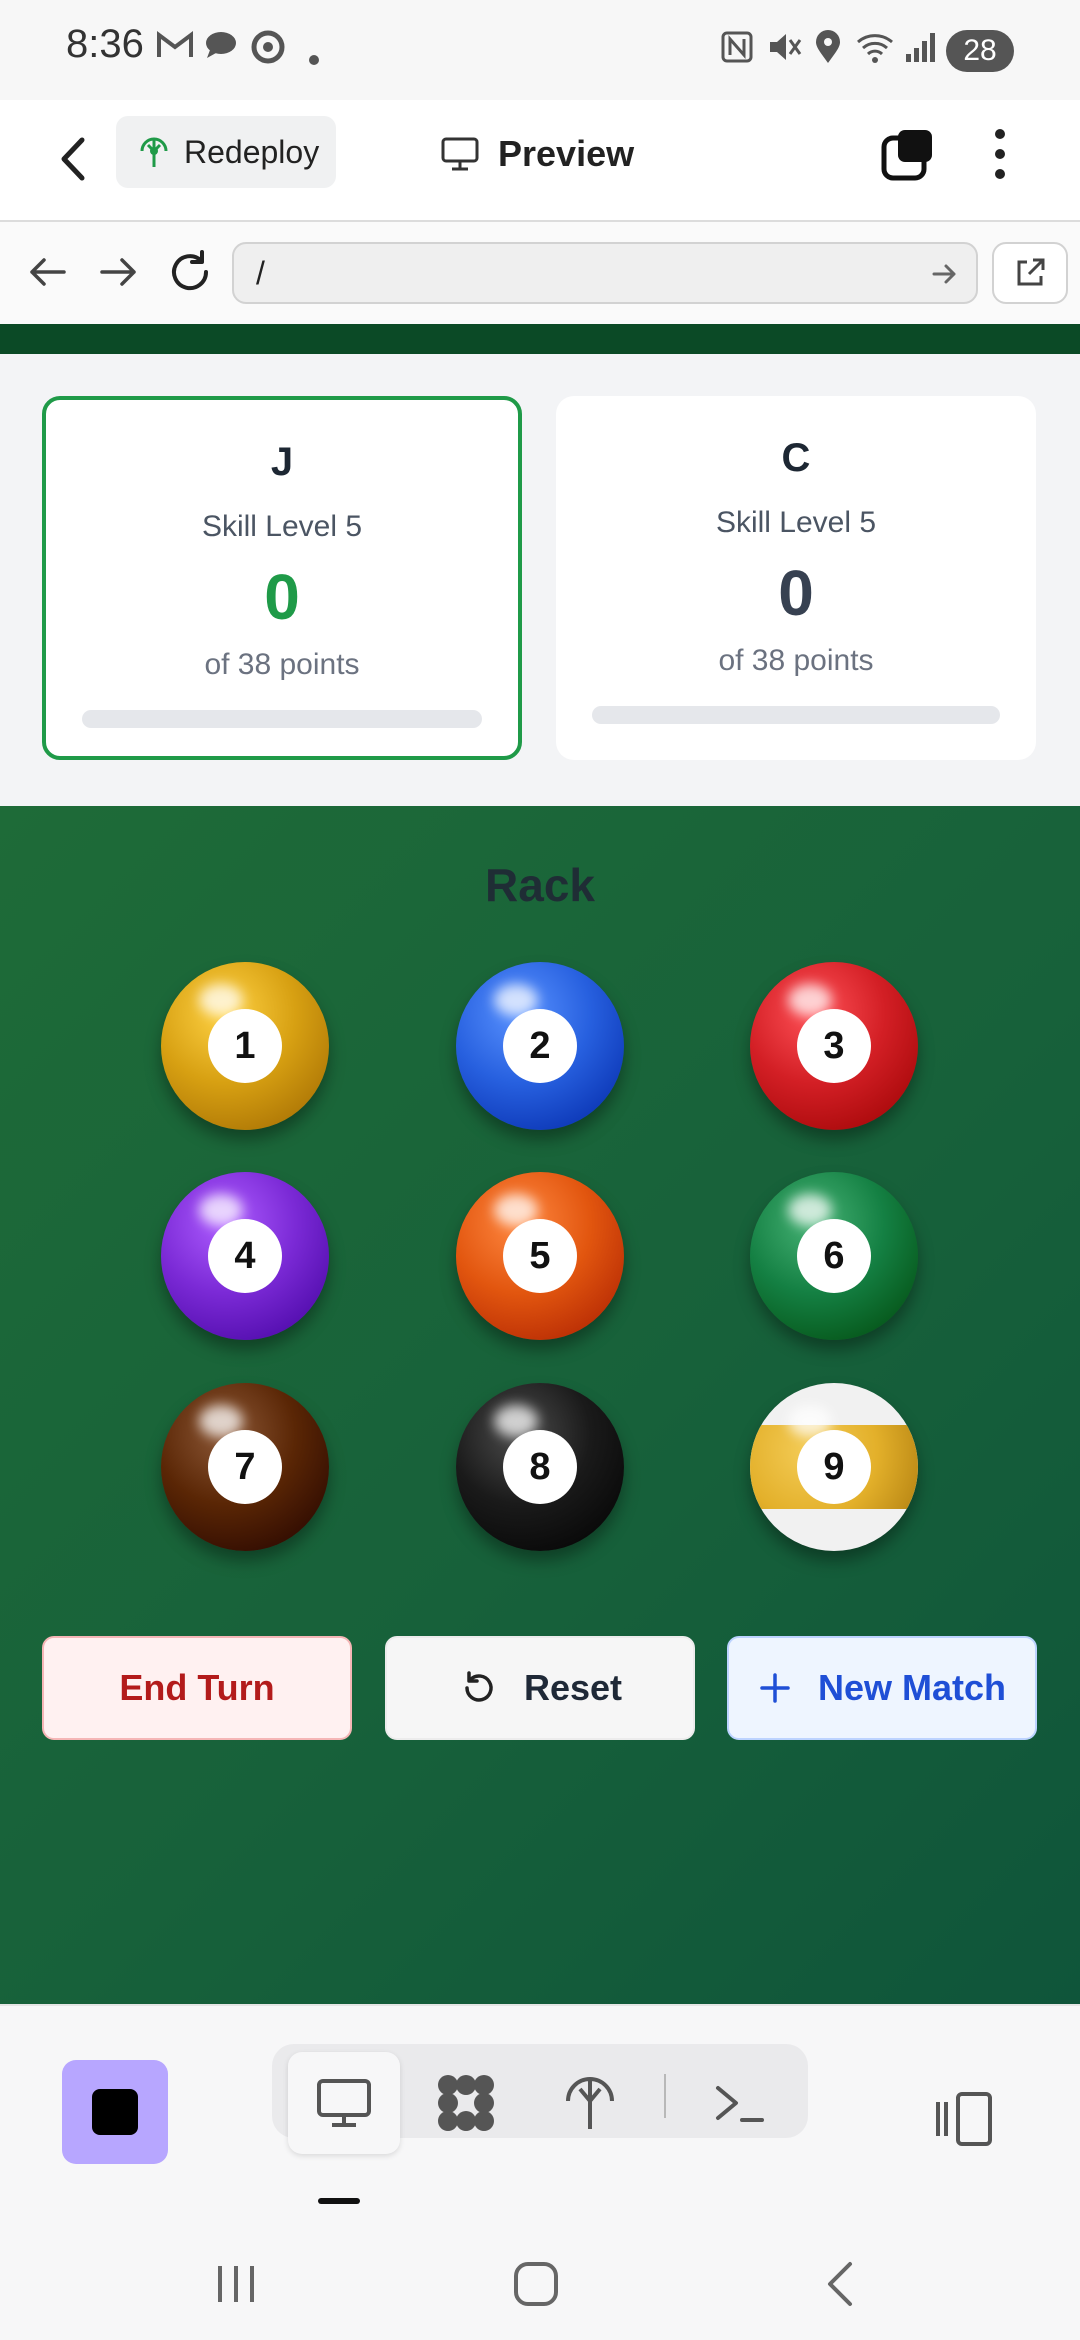  I want to click on home-button, so click(536, 2286).